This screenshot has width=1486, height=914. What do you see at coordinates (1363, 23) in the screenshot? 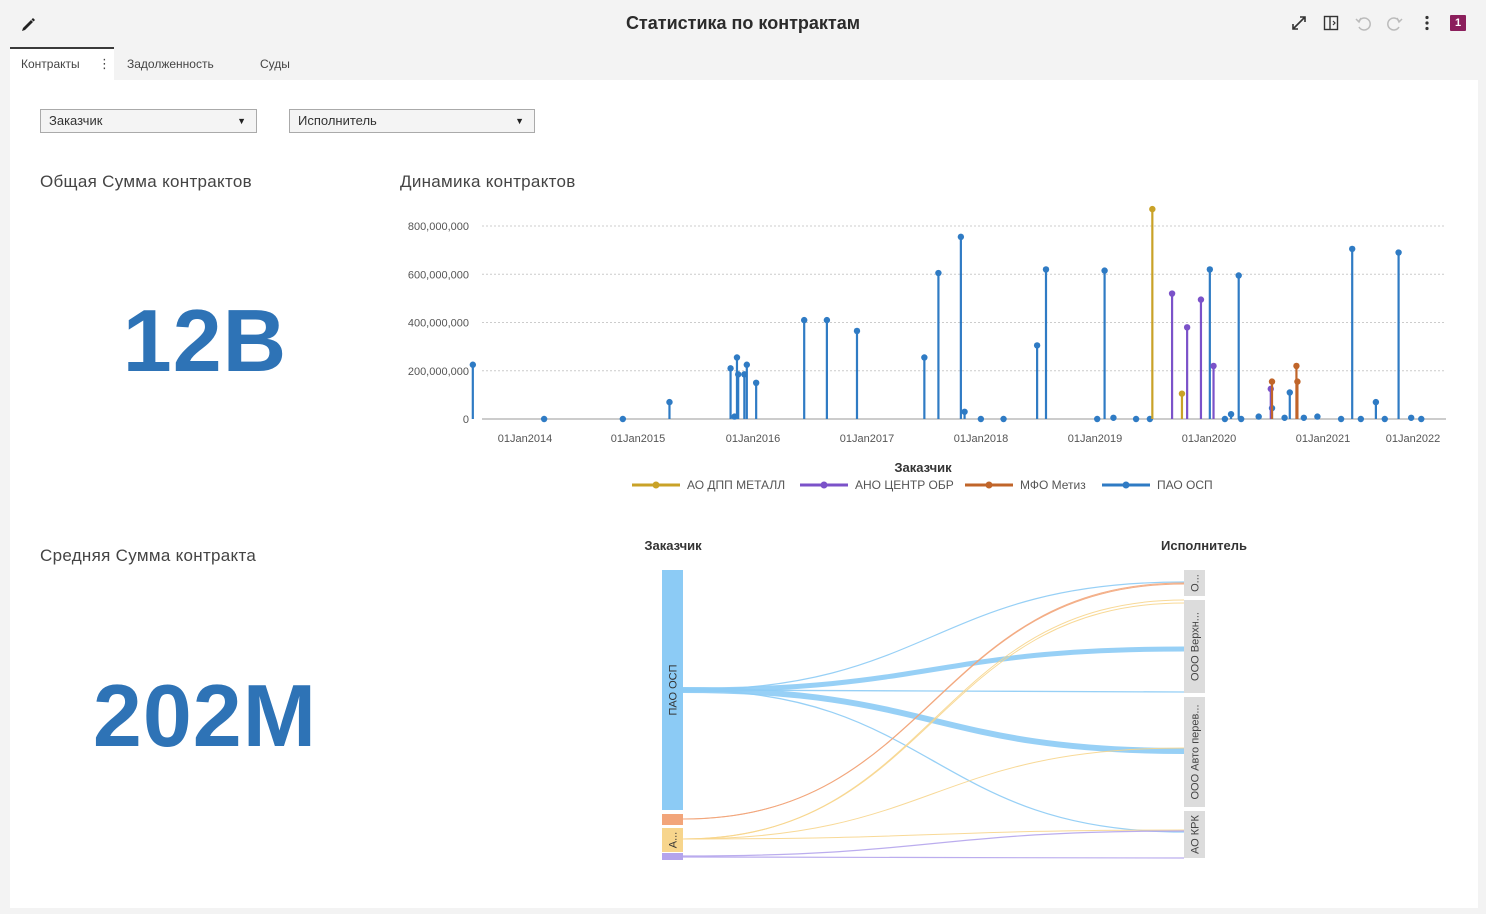
I see `undo-icon` at bounding box center [1363, 23].